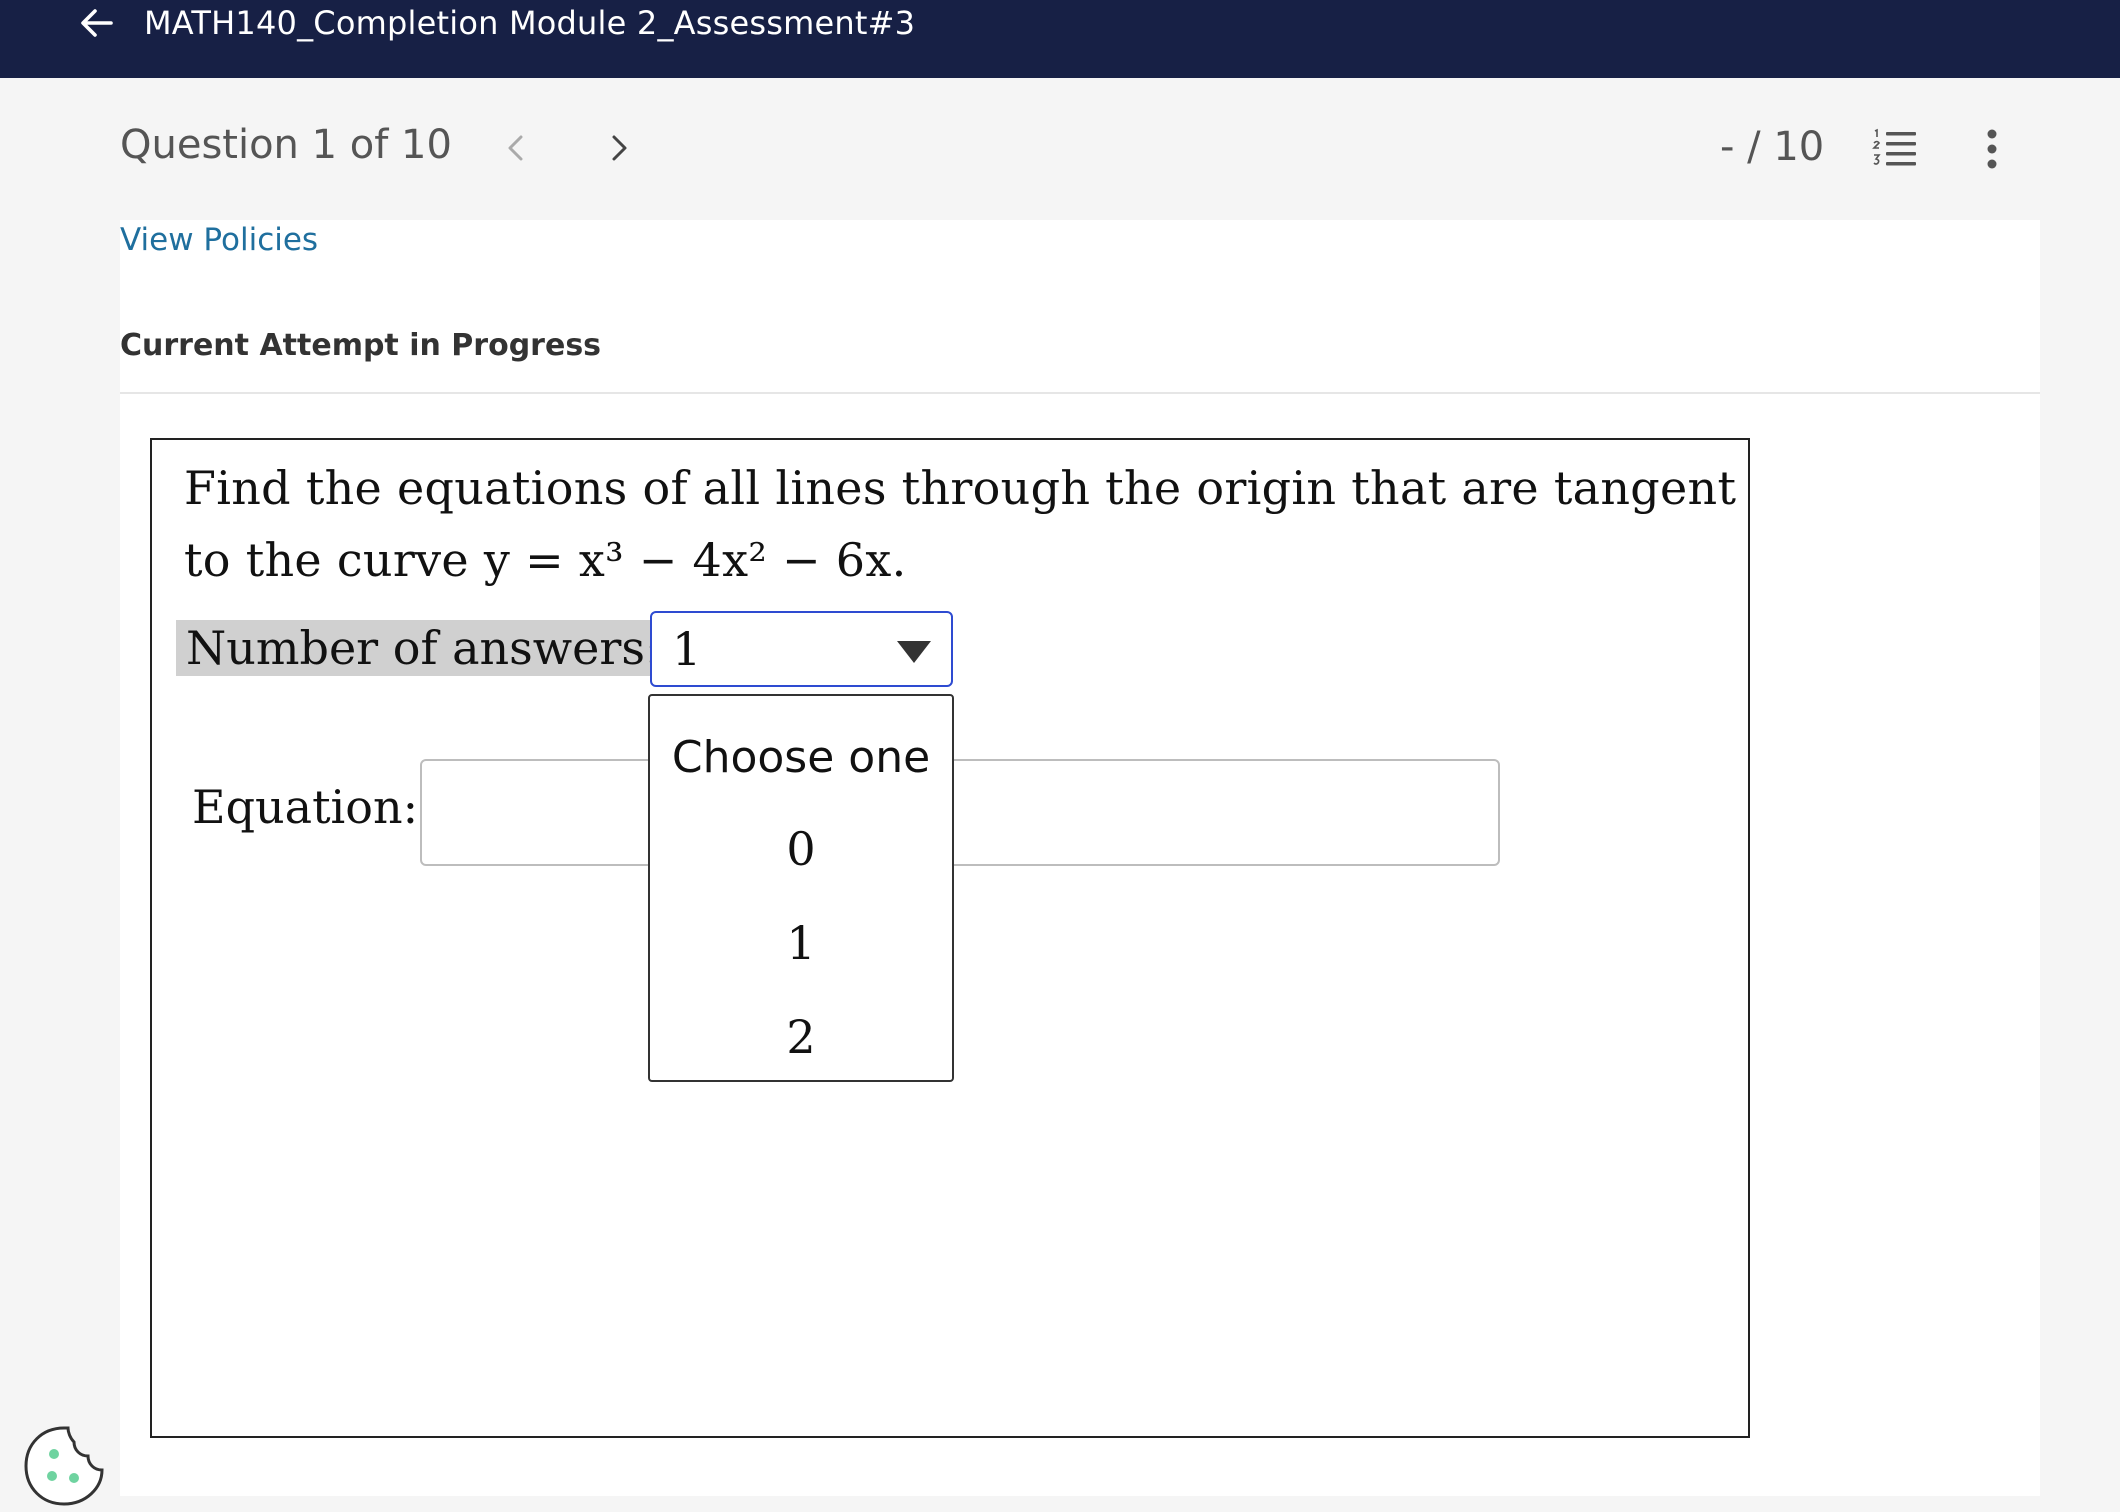  I want to click on attempt-status: Current Attempt in Progress, so click(361, 345).